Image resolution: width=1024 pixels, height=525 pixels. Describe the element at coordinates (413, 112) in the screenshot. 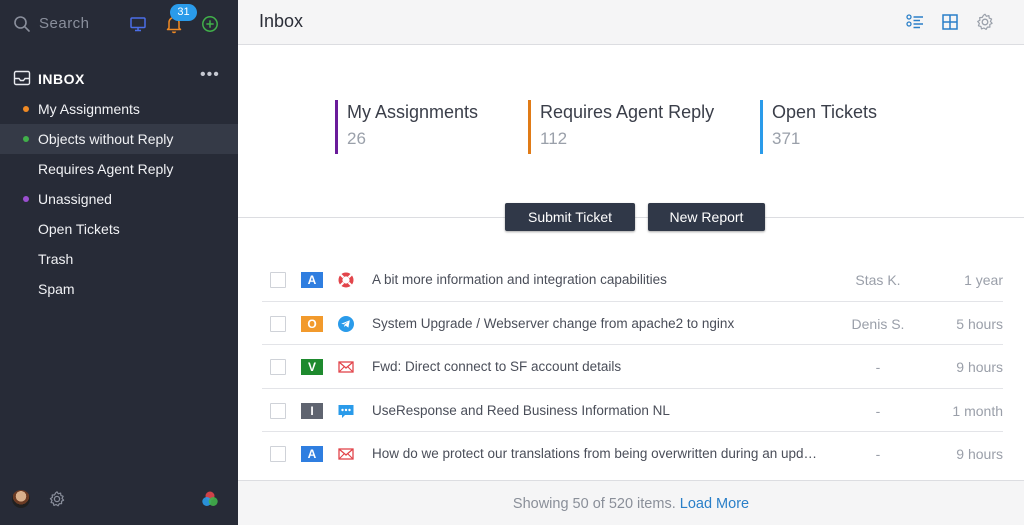

I see `stat-label: My Assignments` at that location.